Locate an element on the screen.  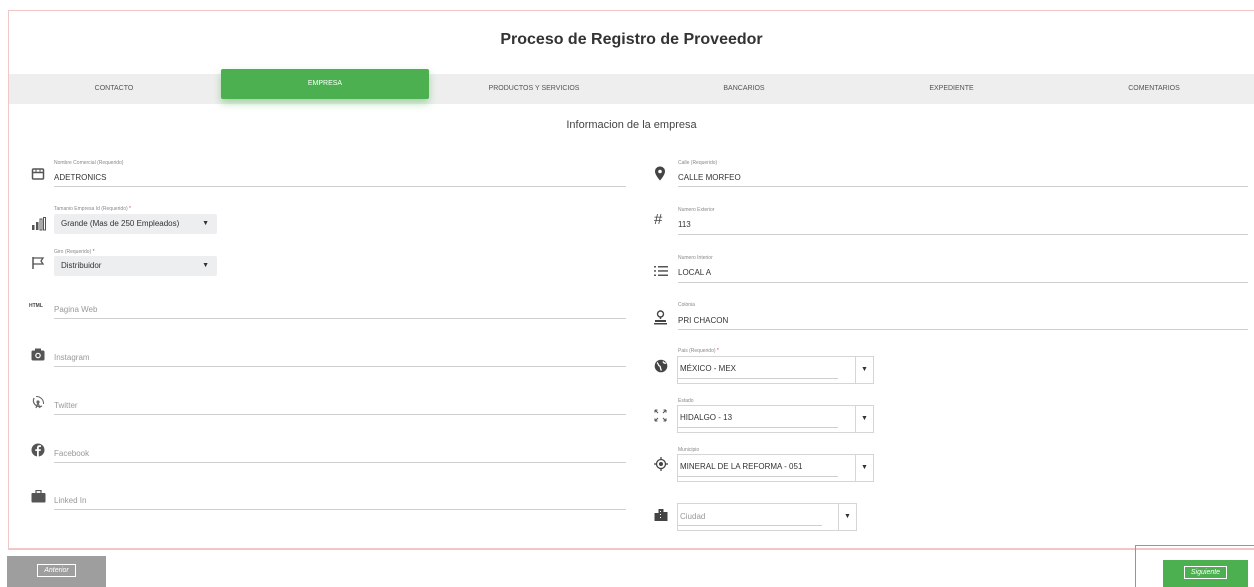
municipio-select-value: MINERAL DE LA REFORMA - 051 is located at coordinates (741, 466).